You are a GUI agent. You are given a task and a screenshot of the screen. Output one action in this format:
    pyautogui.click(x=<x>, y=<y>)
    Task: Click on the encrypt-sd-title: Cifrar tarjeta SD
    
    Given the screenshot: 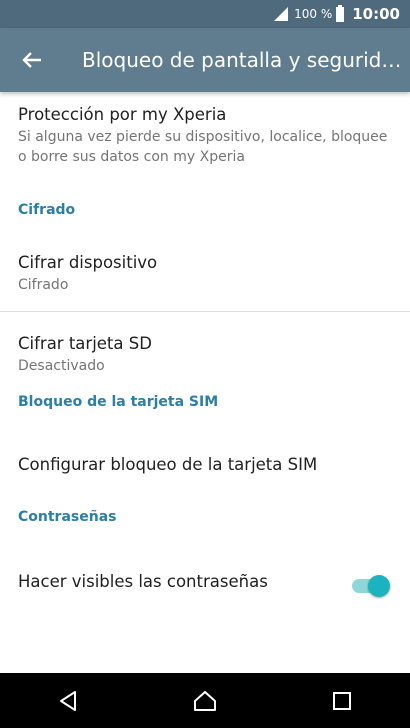 What is the action you would take?
    pyautogui.click(x=85, y=343)
    